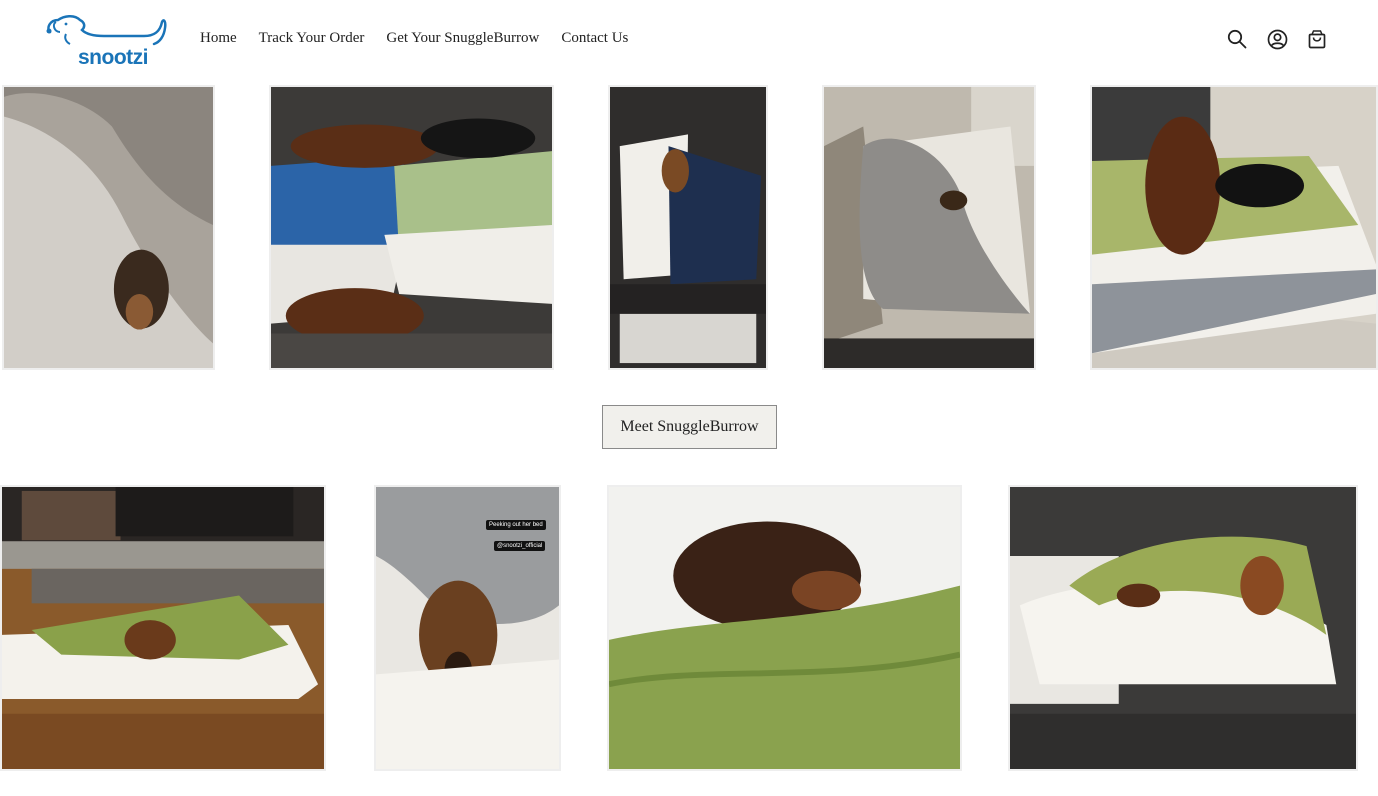 Image resolution: width=1378 pixels, height=796 pixels. I want to click on account-icon, so click(1277, 39).